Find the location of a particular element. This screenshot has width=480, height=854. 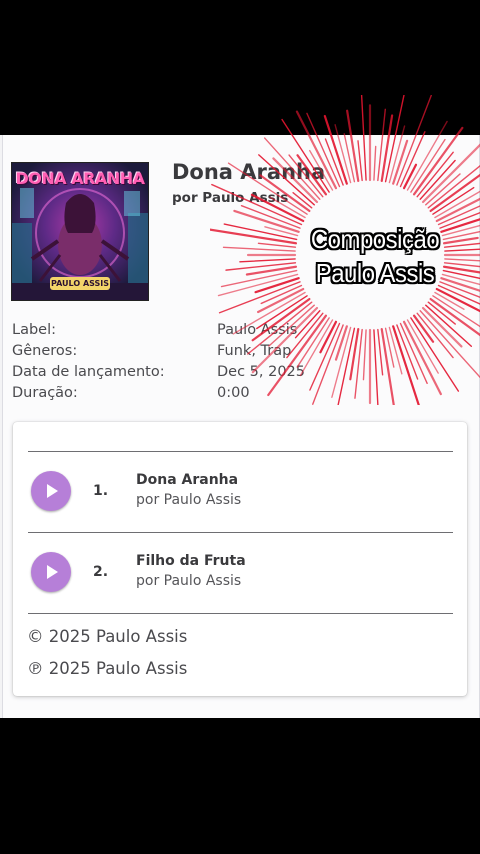

track-2-artist: por Paulo Assis is located at coordinates (188, 581).